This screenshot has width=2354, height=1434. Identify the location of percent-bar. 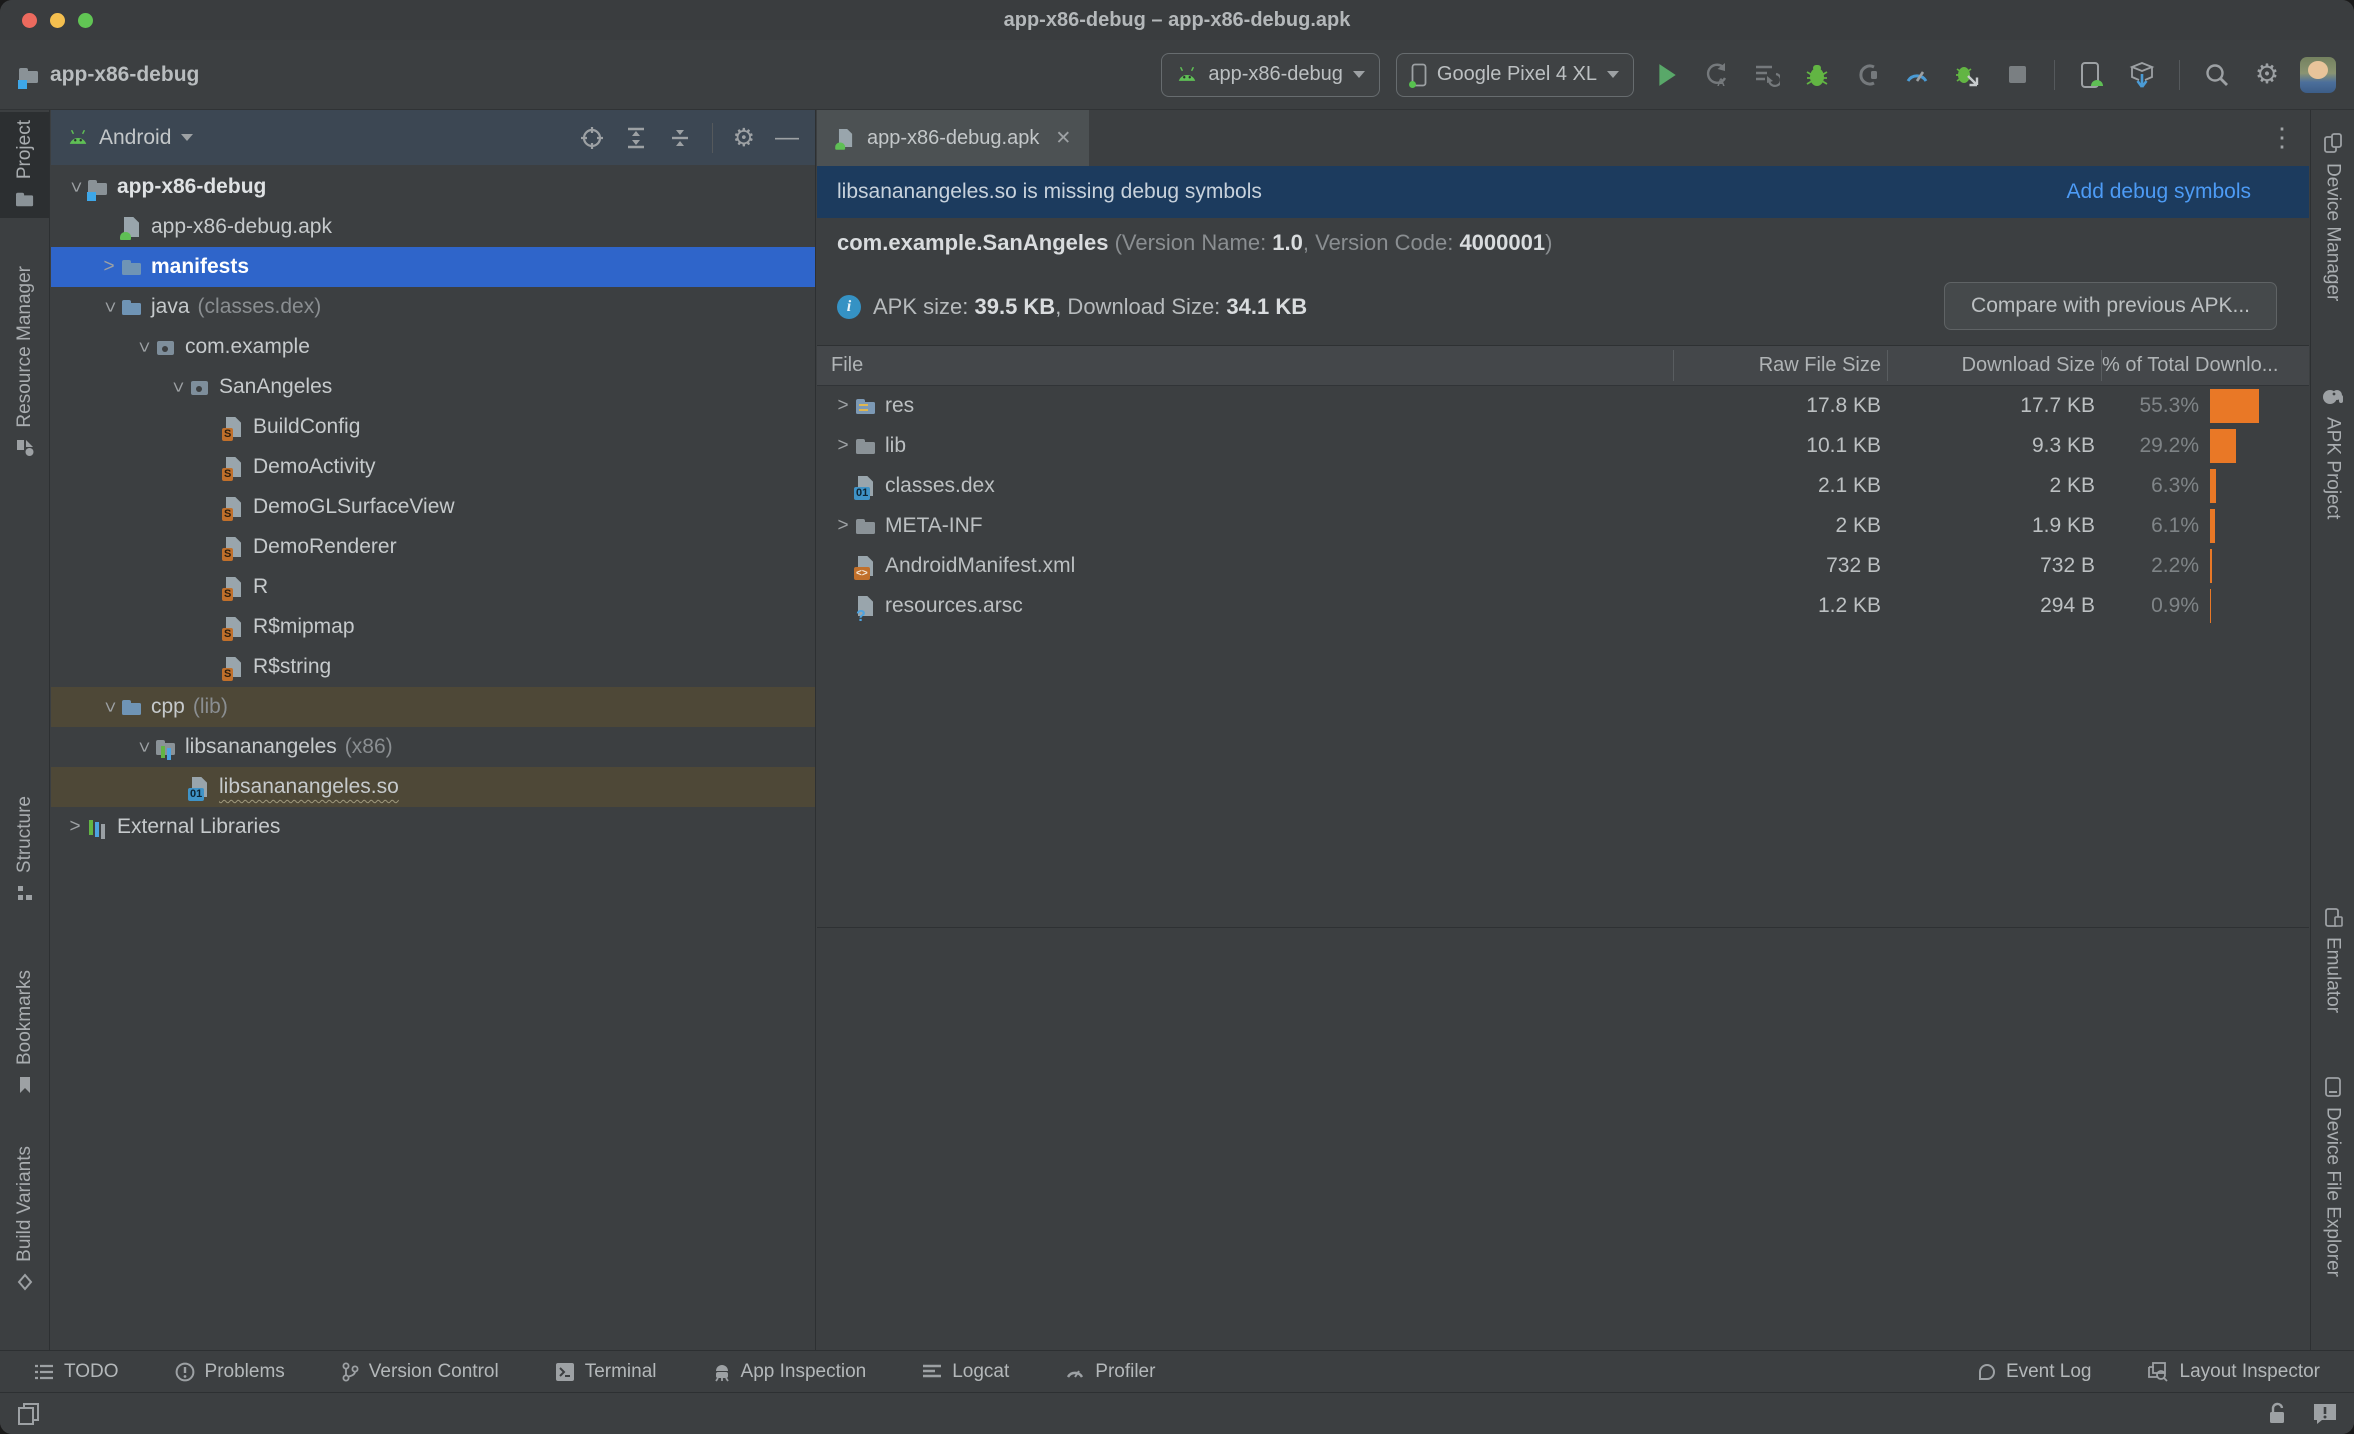
(2212, 526).